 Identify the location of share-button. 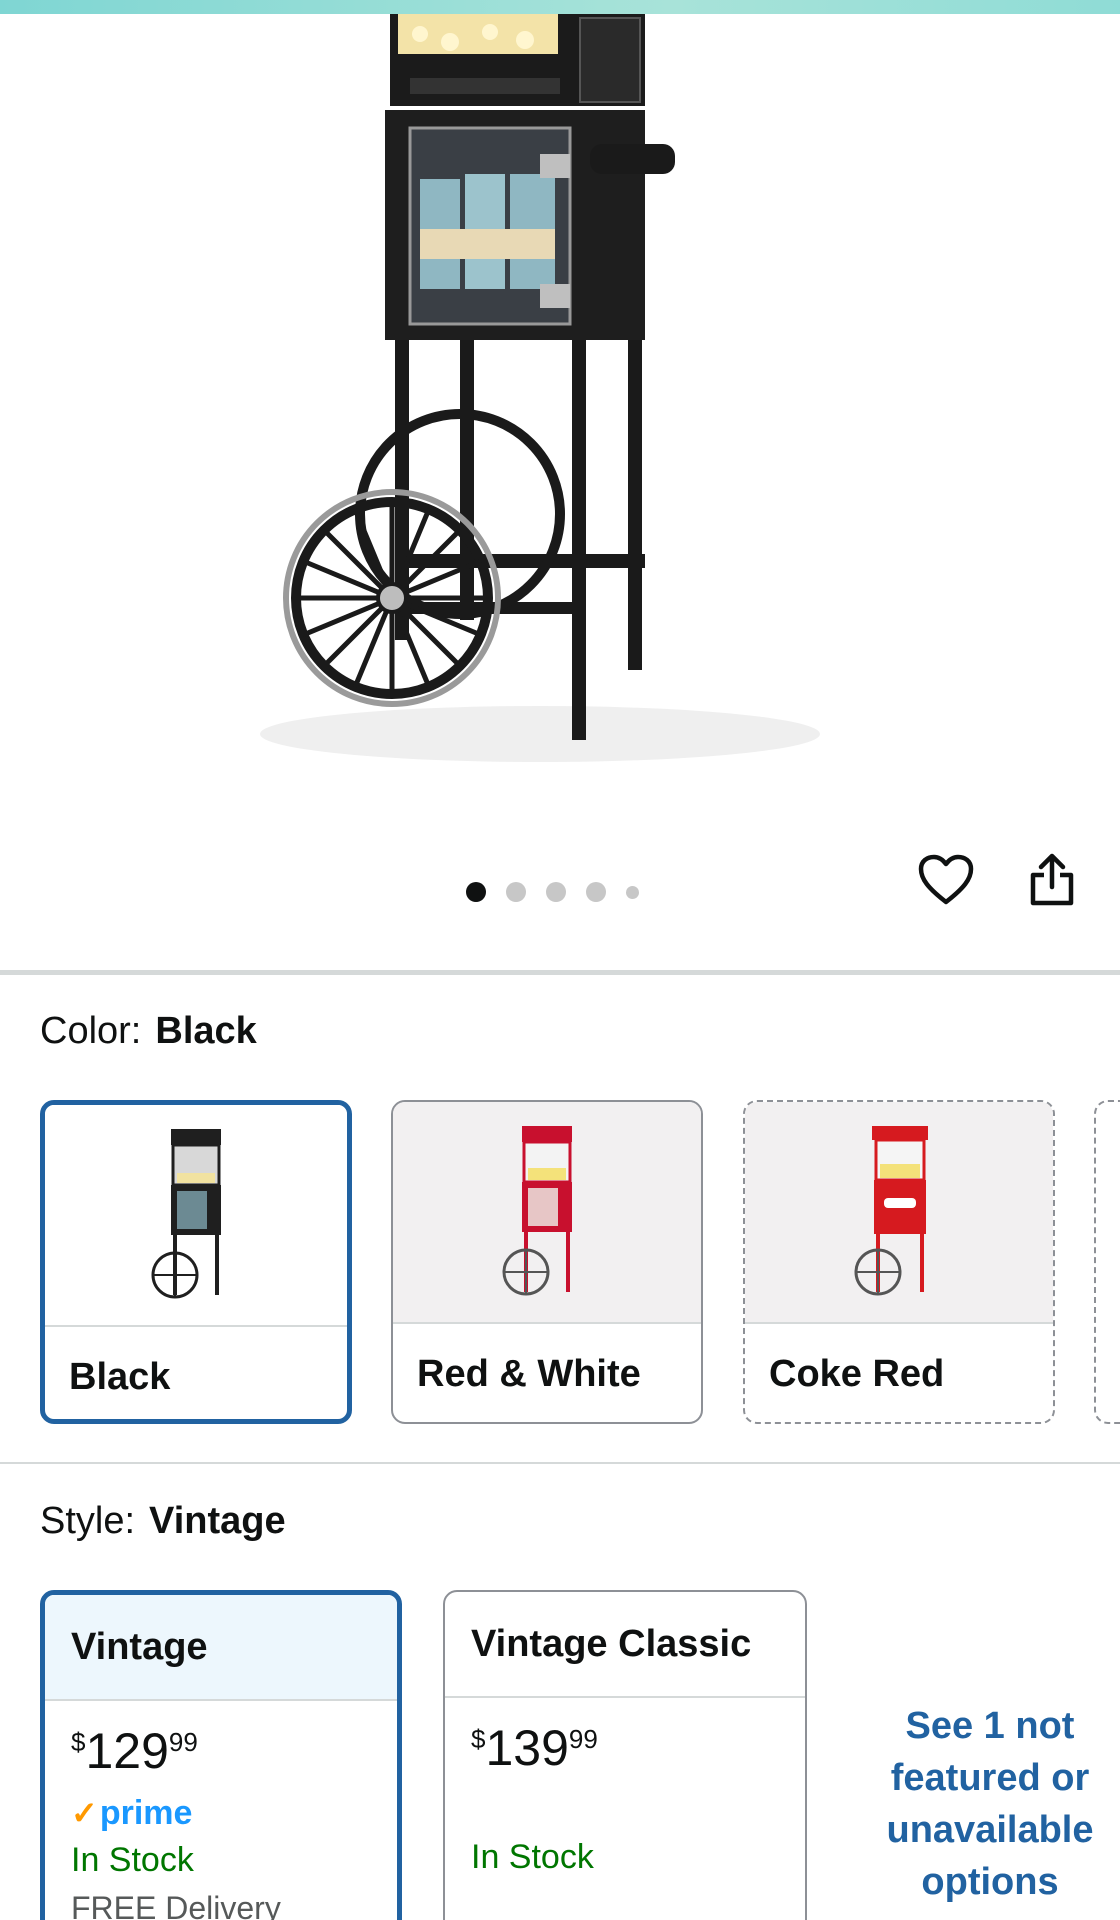
(1052, 880).